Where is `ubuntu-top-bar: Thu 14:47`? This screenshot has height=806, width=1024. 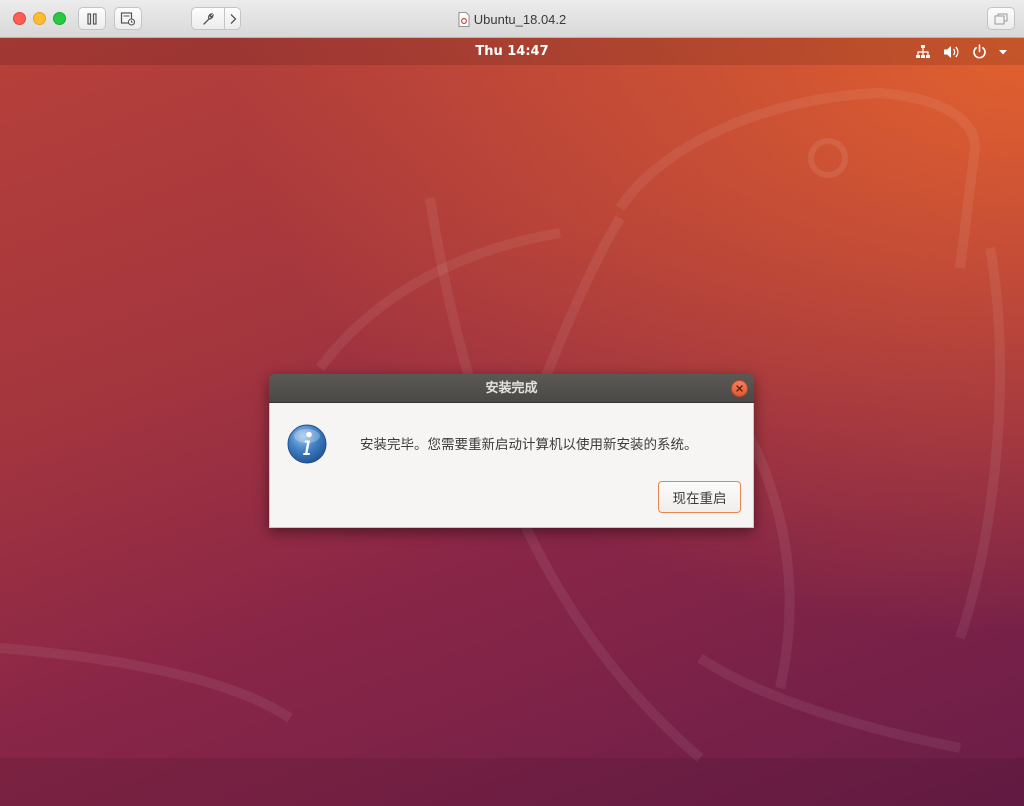
ubuntu-top-bar: Thu 14:47 is located at coordinates (512, 51).